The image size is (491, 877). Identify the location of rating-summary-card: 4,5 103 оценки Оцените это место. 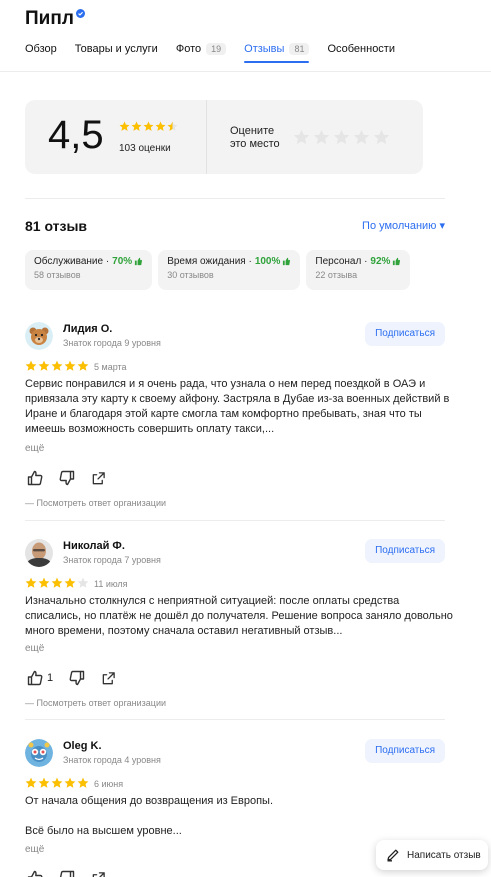
(224, 137).